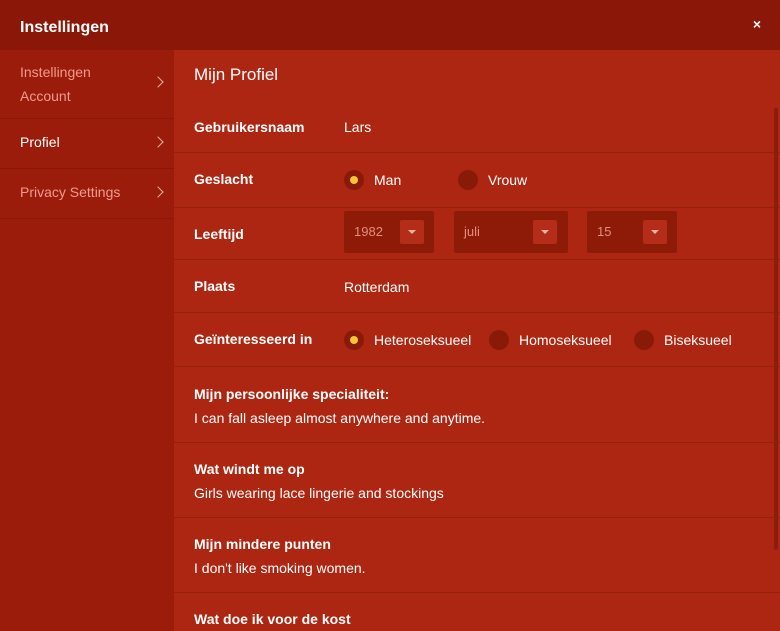 The width and height of the screenshot is (780, 631). What do you see at coordinates (511, 232) in the screenshot?
I see `month-select: juli` at bounding box center [511, 232].